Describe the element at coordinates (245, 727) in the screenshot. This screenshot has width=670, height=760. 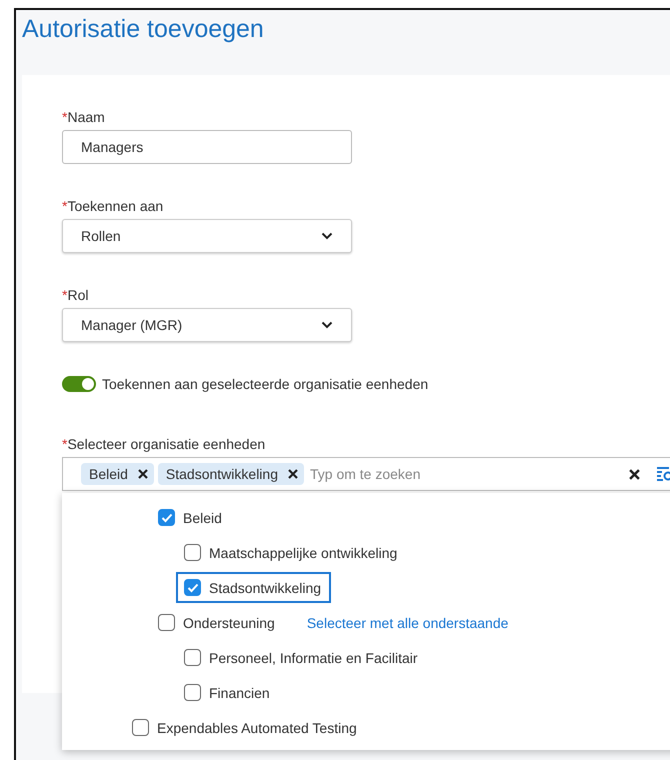
I see `tree-item: Expendables Automated Testing` at that location.